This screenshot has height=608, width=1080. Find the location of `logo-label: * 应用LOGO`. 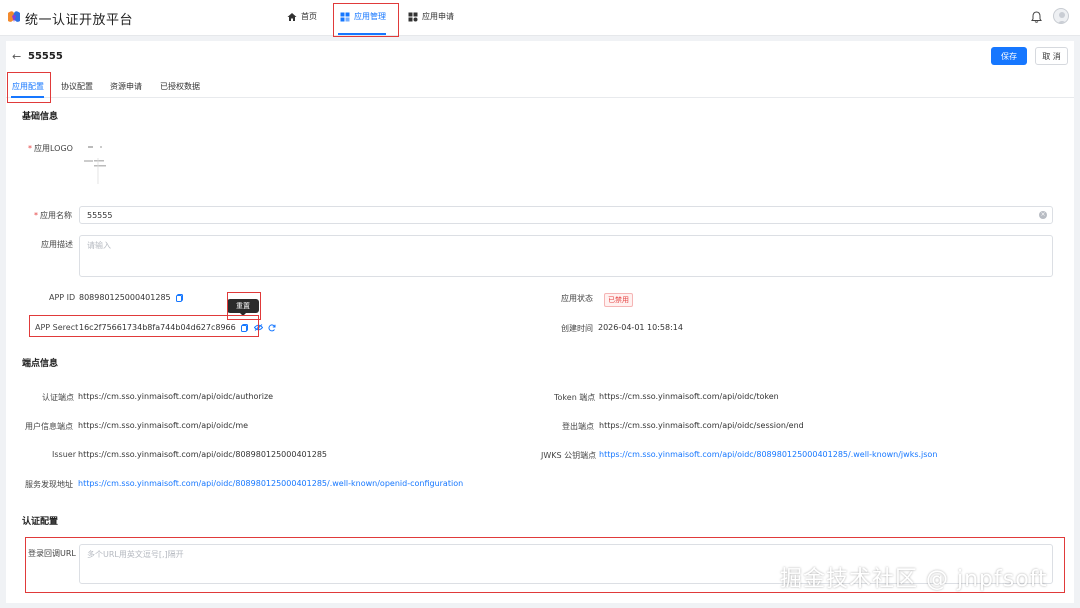

logo-label: * 应用LOGO is located at coordinates (50, 148).